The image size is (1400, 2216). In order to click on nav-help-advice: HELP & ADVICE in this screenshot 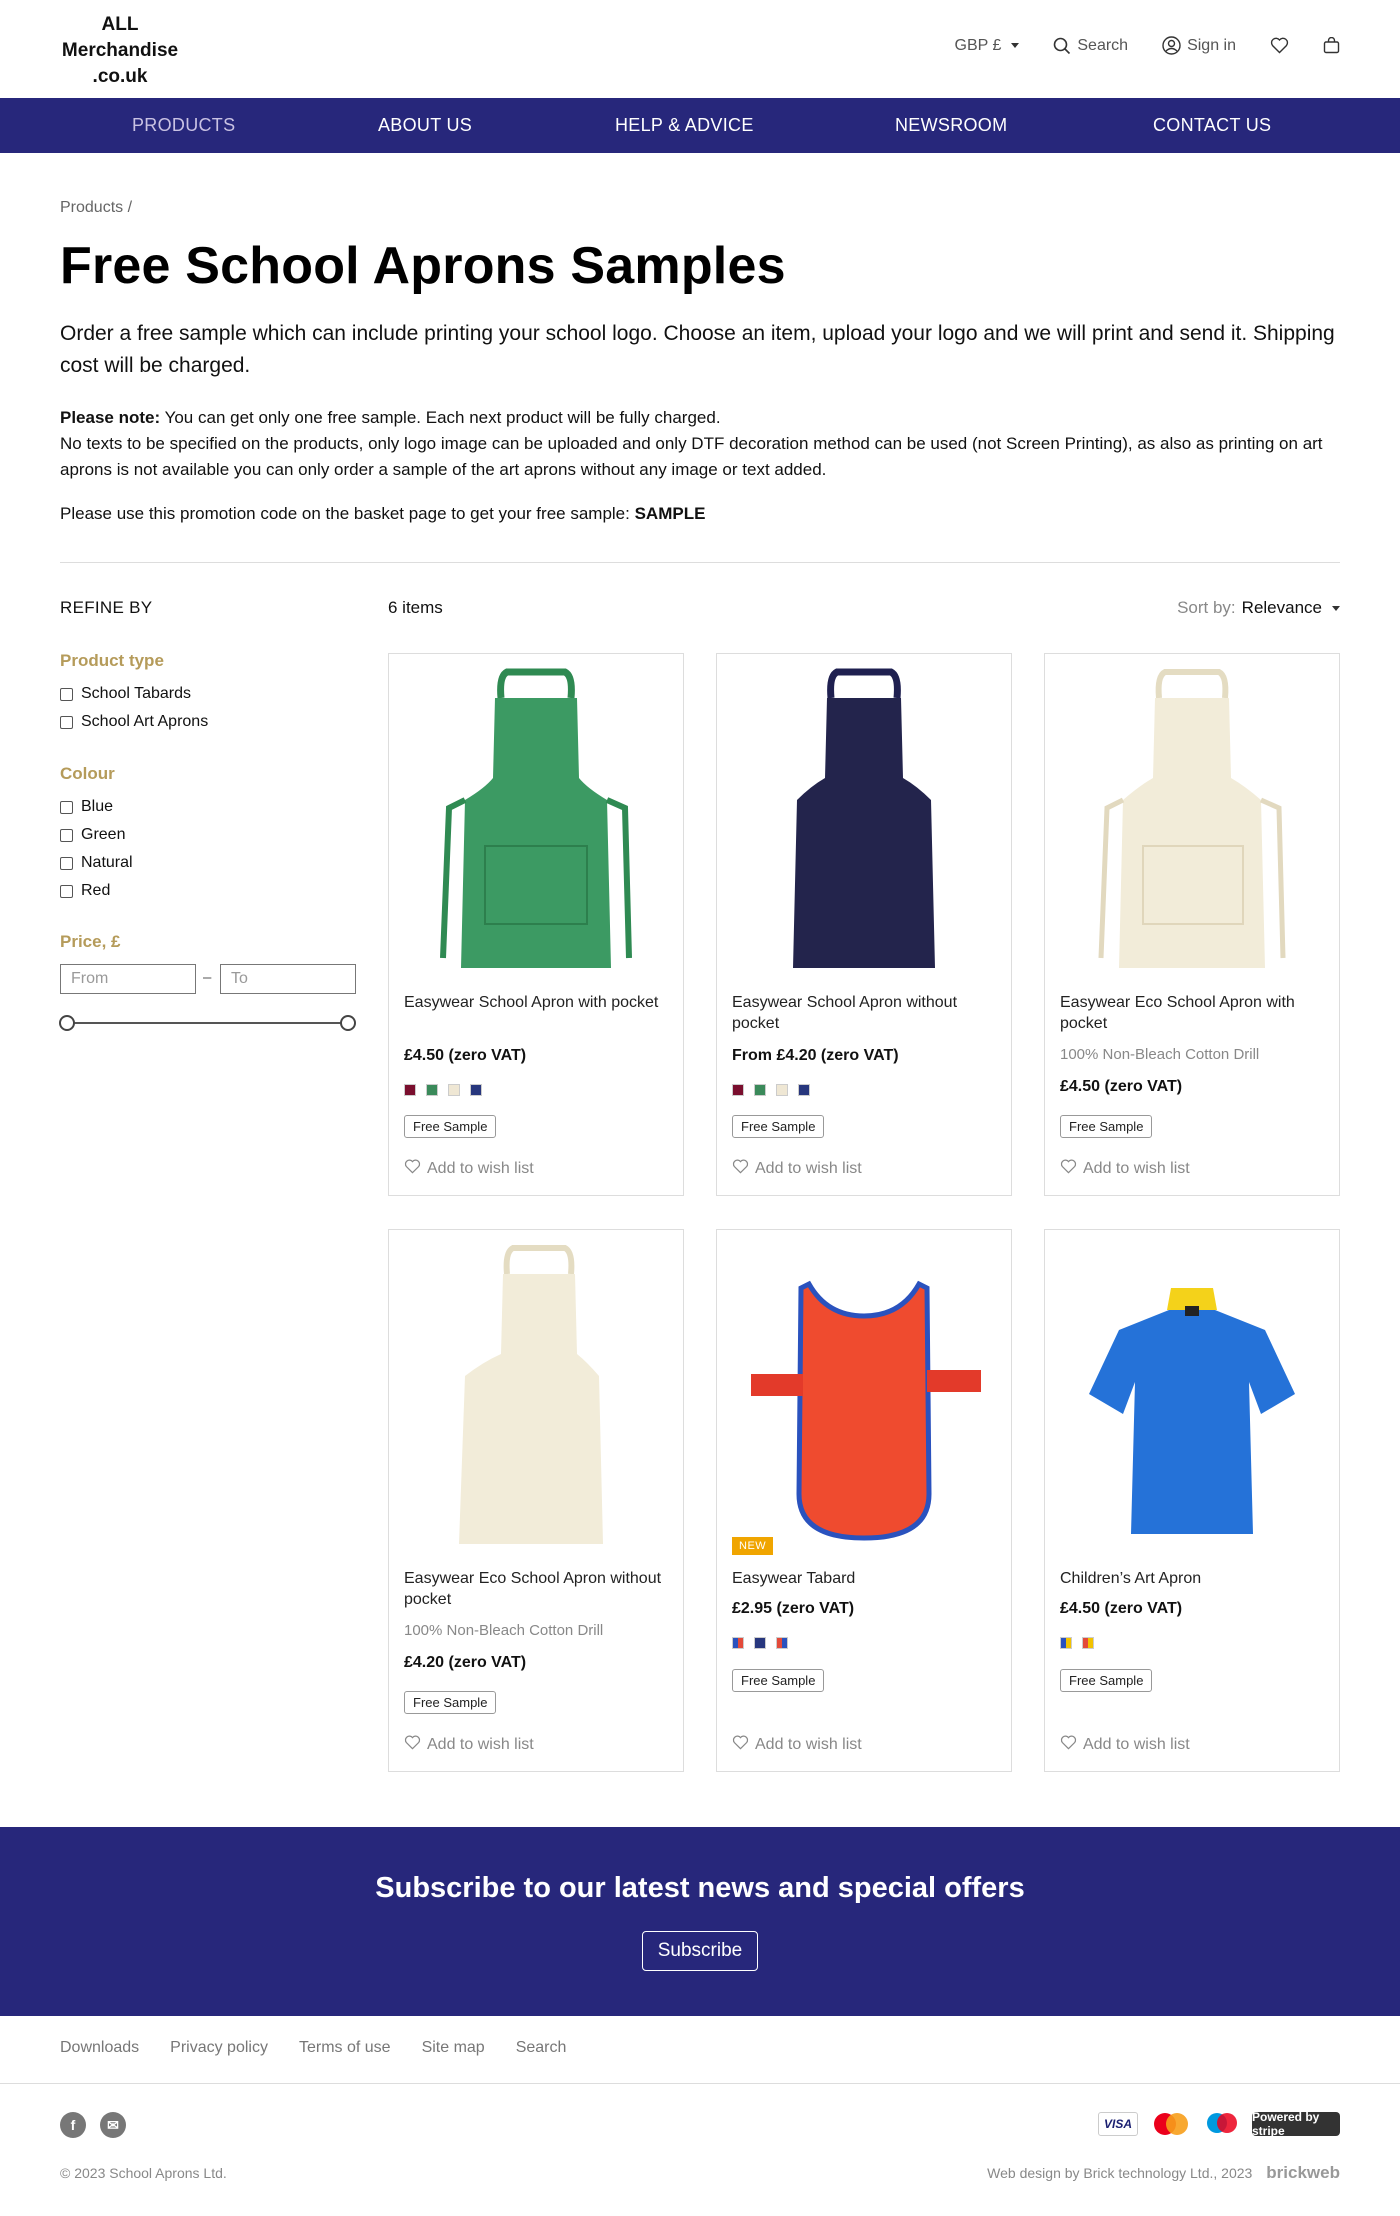, I will do `click(684, 125)`.